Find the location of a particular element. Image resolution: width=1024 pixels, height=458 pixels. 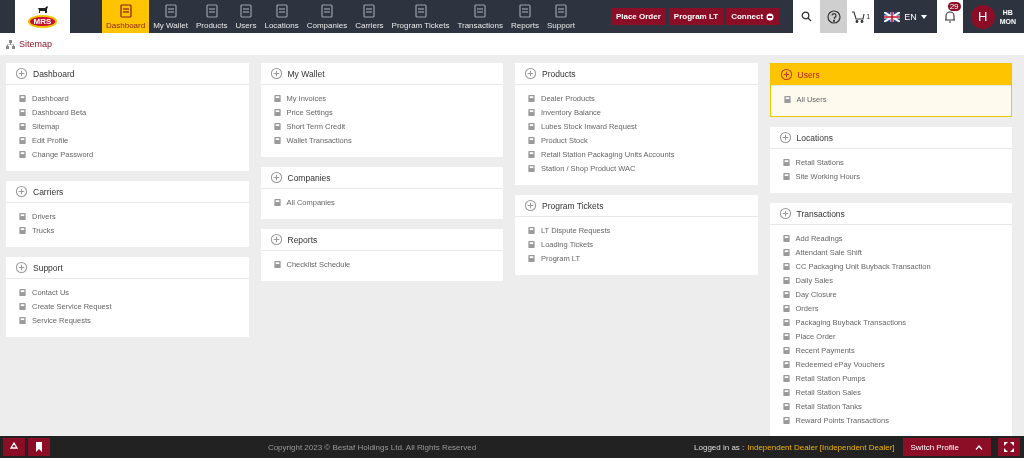

nav-tab: Transactions is located at coordinates (480, 16).